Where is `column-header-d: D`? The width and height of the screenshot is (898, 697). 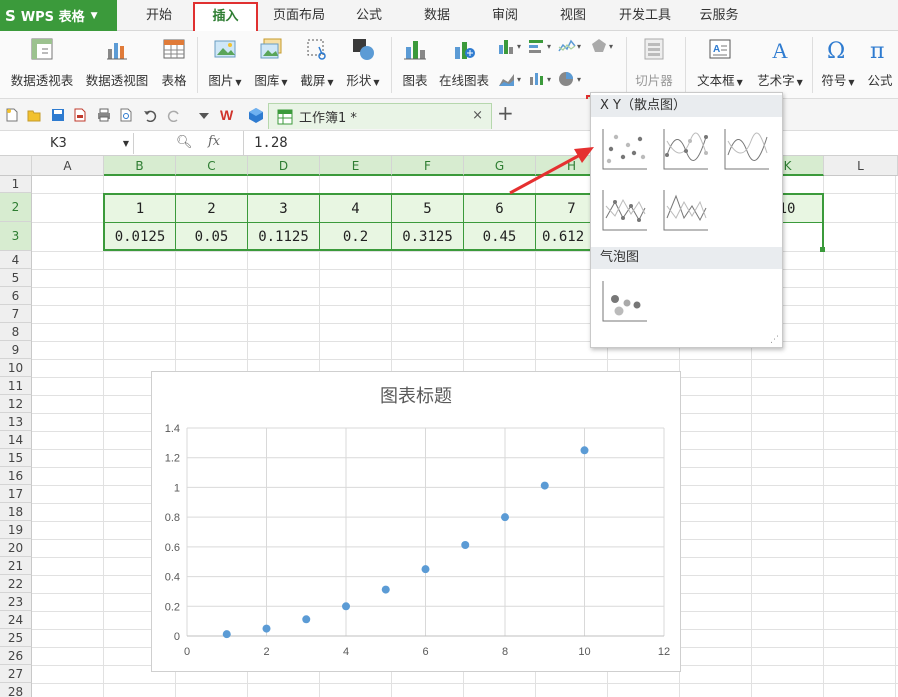
column-header-d: D is located at coordinates (284, 166).